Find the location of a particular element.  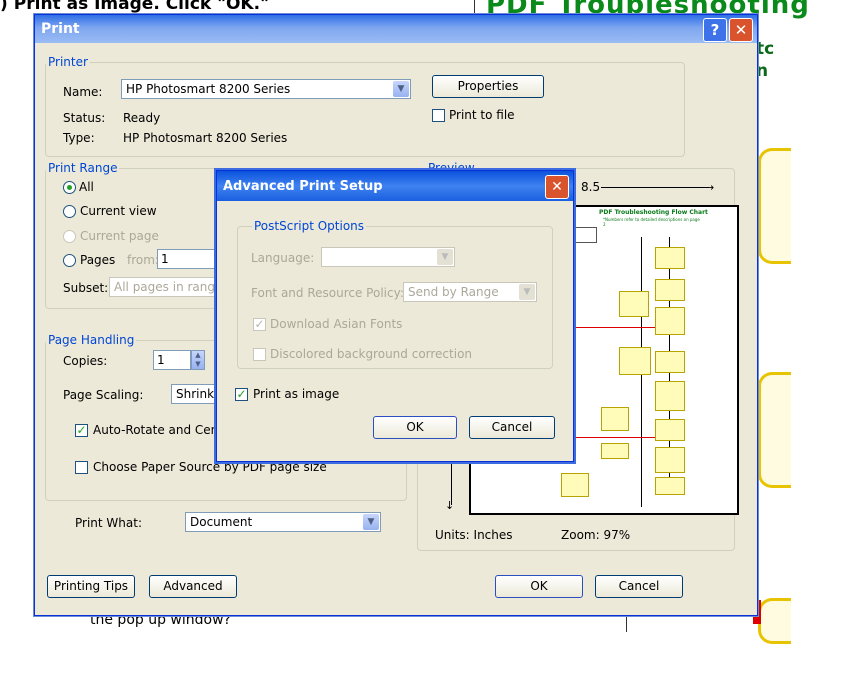

close-button: ✕ is located at coordinates (741, 30).